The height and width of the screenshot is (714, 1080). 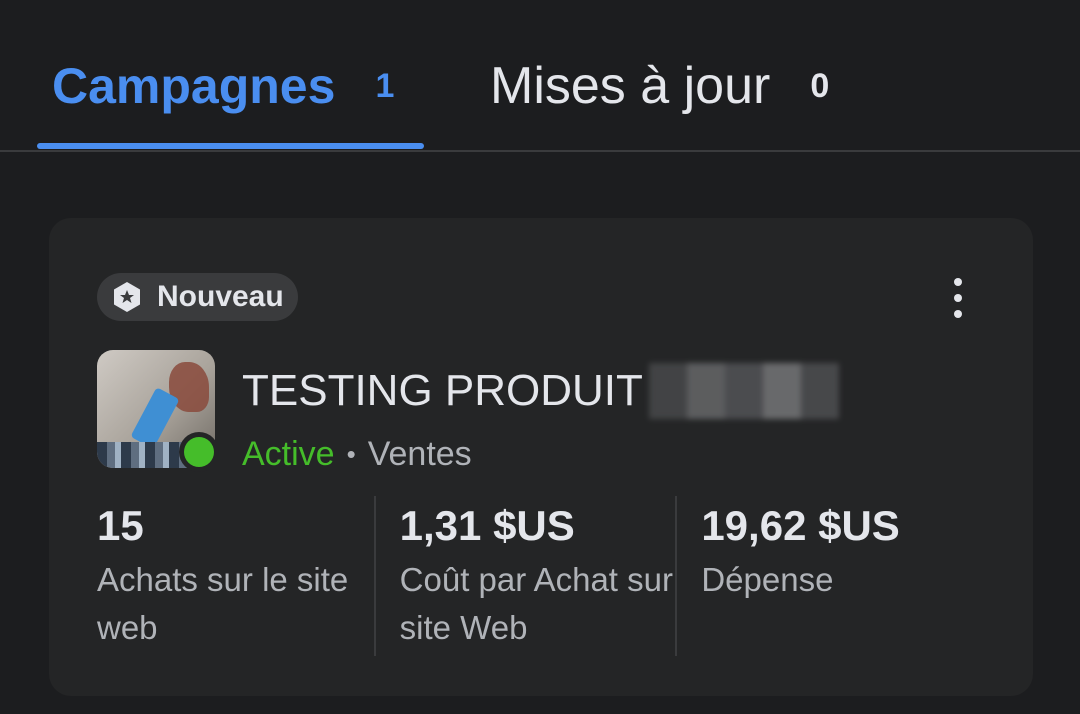 What do you see at coordinates (385, 86) in the screenshot?
I see `tab-count: 1` at bounding box center [385, 86].